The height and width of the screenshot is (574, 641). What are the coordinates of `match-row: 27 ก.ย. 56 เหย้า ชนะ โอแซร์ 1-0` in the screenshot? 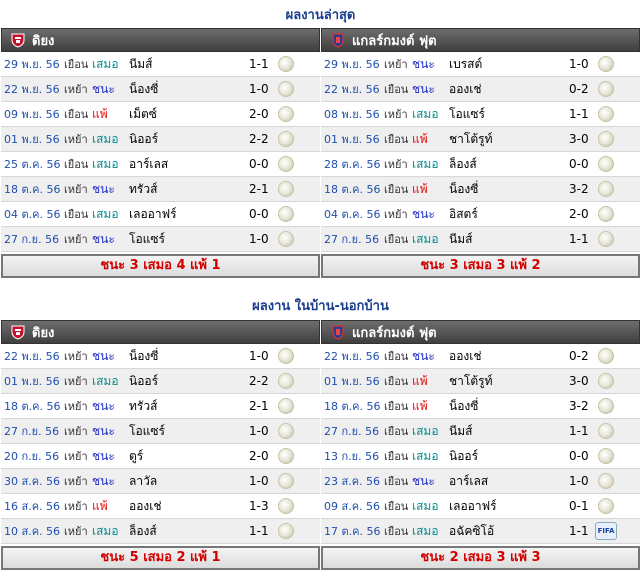 It's located at (160, 431).